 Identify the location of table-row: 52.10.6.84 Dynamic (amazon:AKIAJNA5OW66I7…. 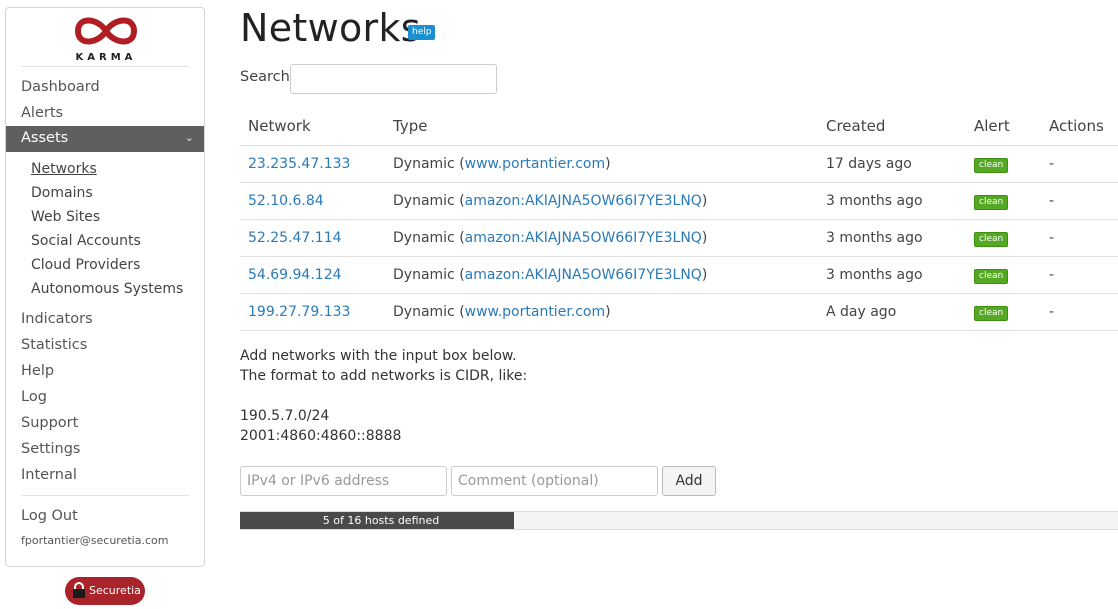
(679, 201).